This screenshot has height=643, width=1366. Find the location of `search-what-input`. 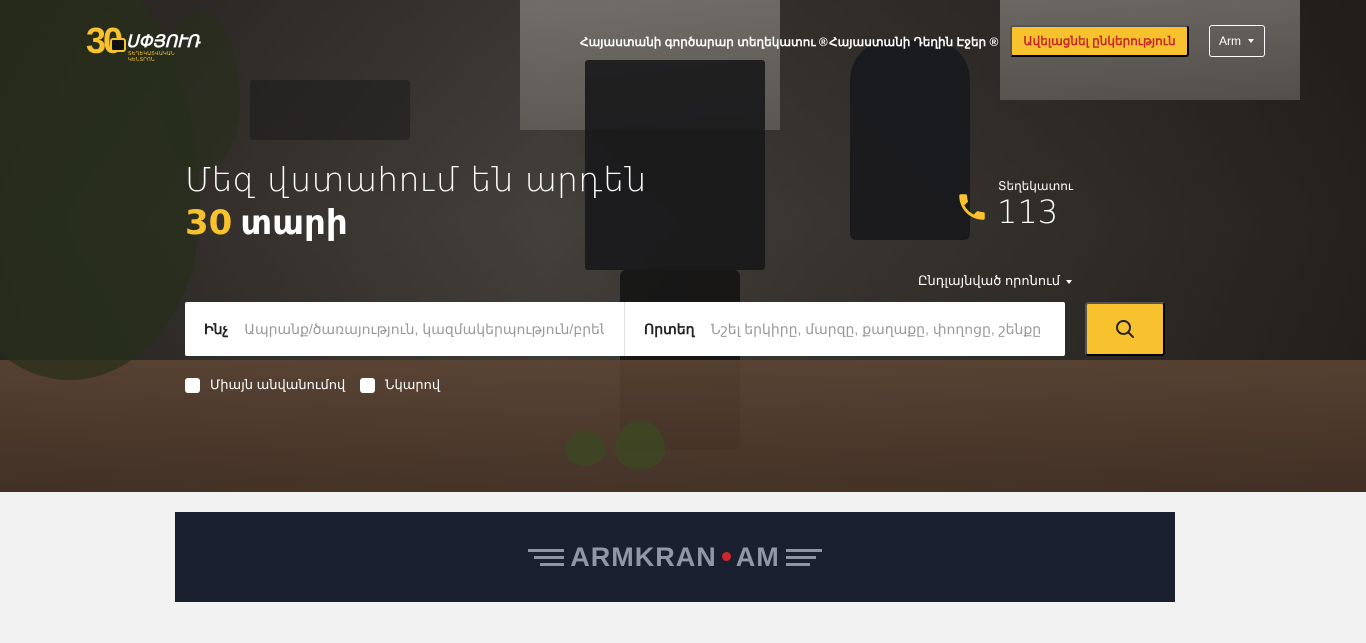

search-what-input is located at coordinates (424, 329).